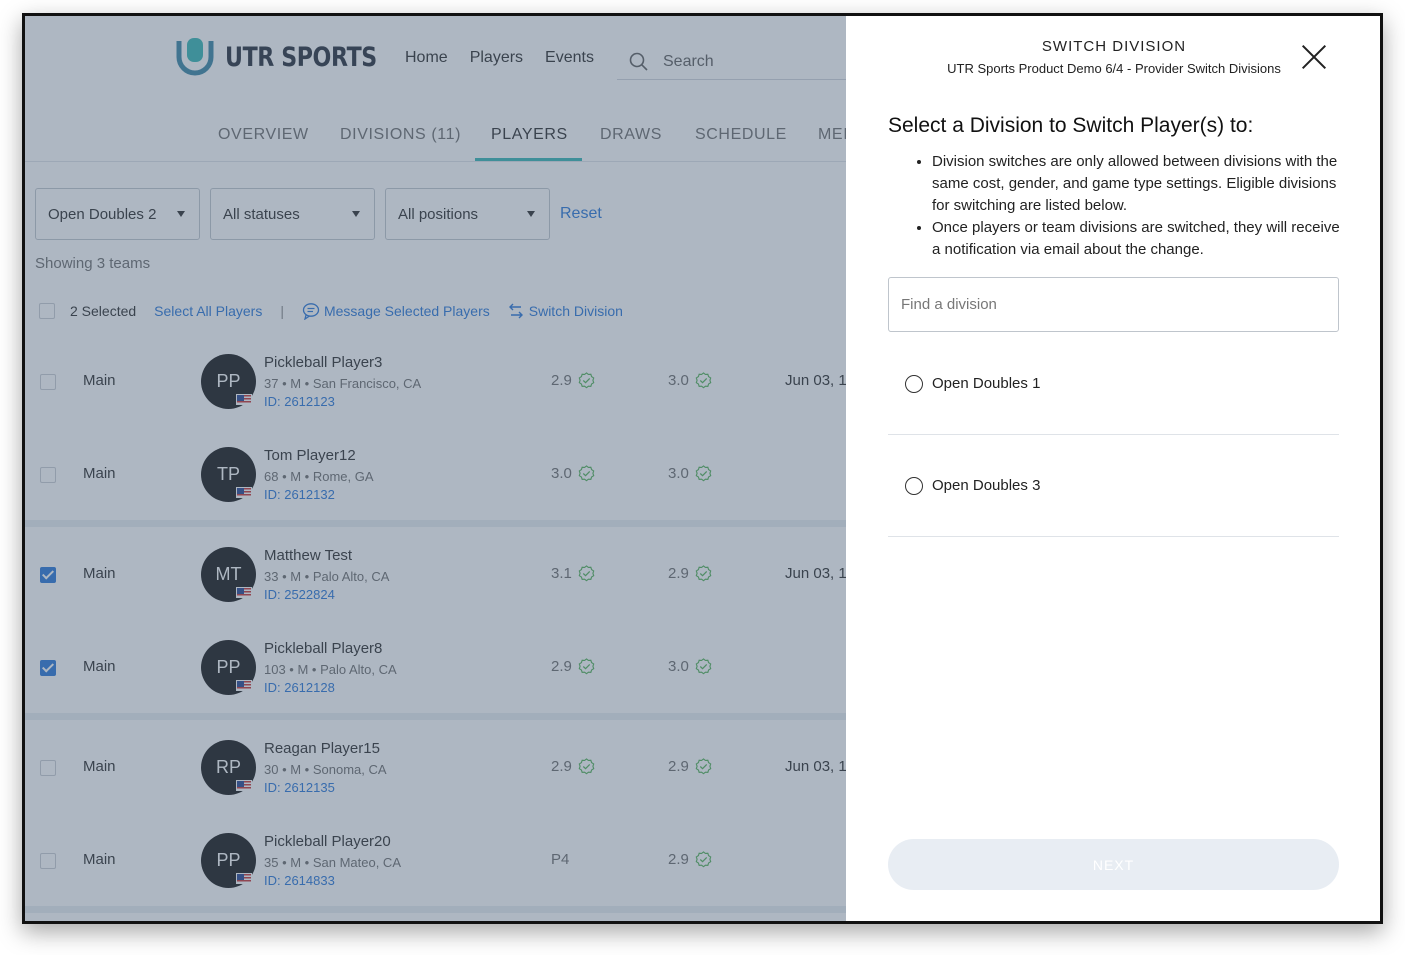 Image resolution: width=1405 pixels, height=955 pixels. What do you see at coordinates (986, 383) in the screenshot?
I see `division-option-label: Open Doubles 1` at bounding box center [986, 383].